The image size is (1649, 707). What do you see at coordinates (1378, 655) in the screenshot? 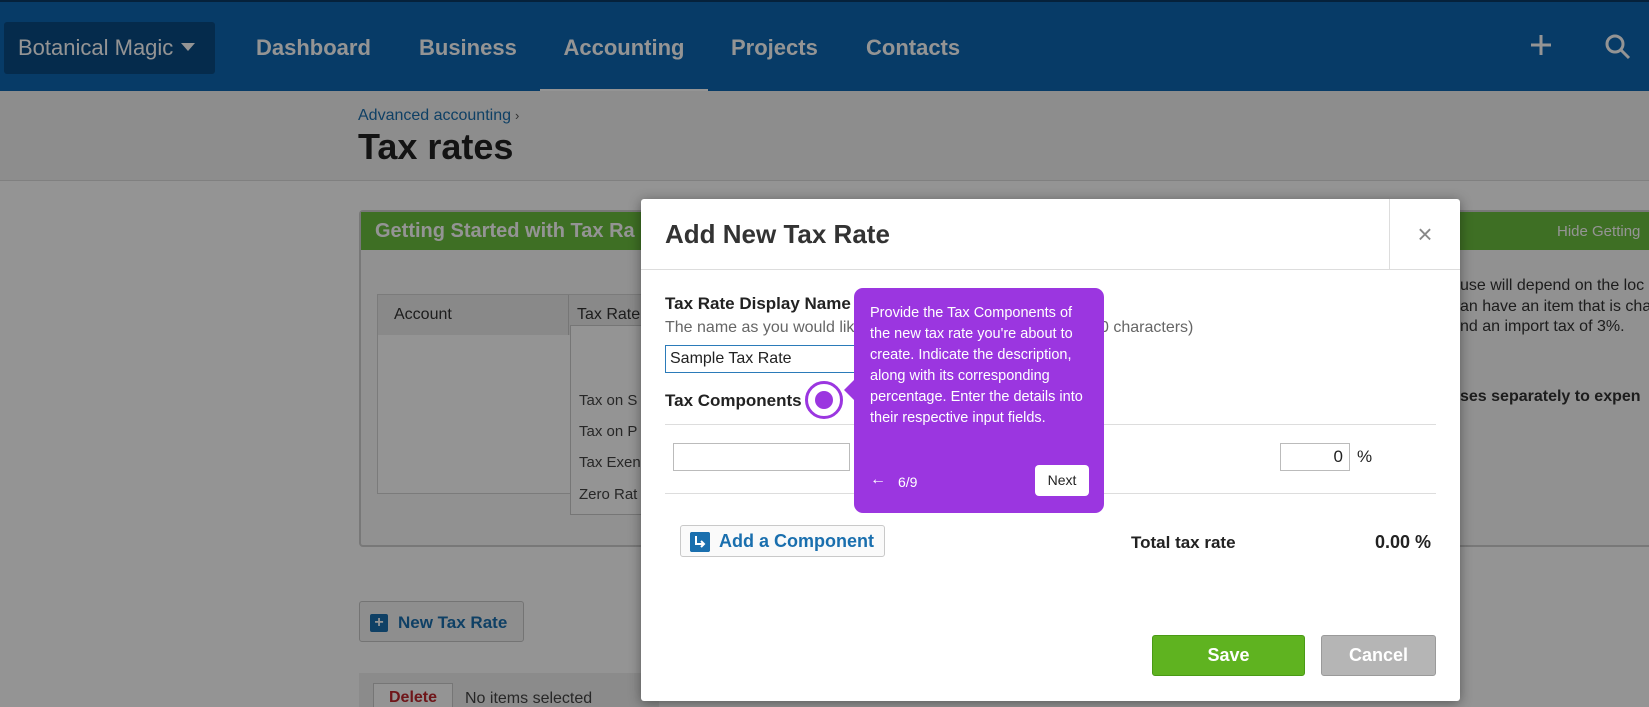
I see `cancel-button: Cancel` at bounding box center [1378, 655].